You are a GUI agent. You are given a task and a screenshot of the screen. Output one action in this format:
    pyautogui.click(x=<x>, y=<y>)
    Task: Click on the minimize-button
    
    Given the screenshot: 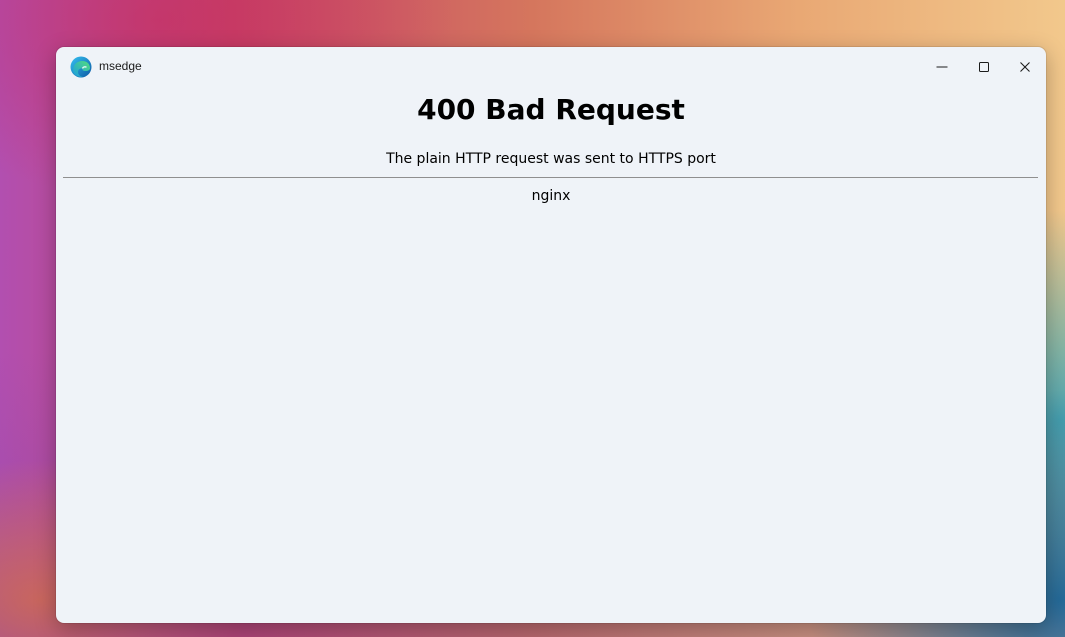 What is the action you would take?
    pyautogui.click(x=942, y=67)
    